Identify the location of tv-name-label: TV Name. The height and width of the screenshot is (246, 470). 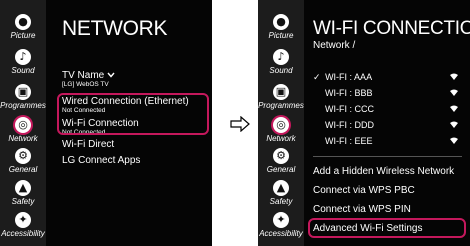
(83, 75).